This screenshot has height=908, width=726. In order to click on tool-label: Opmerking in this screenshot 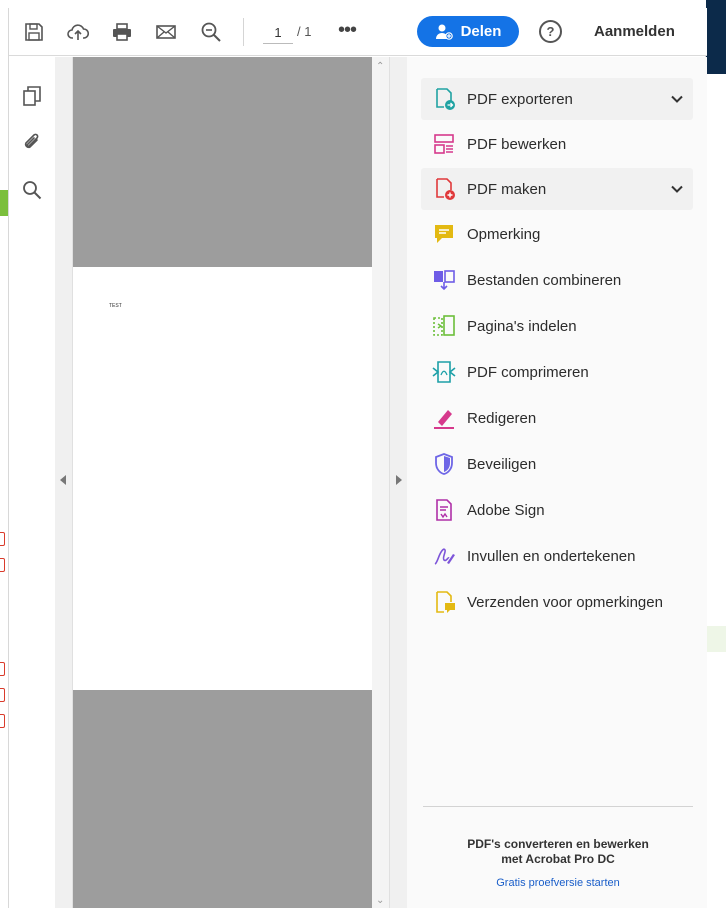, I will do `click(504, 234)`.